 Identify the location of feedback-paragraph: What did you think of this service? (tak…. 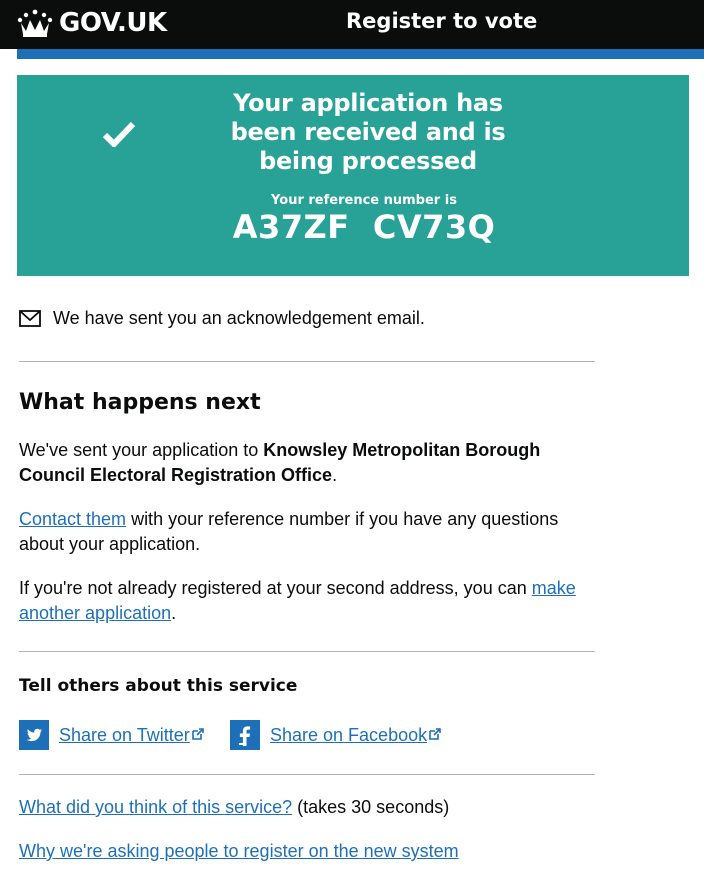
(234, 807).